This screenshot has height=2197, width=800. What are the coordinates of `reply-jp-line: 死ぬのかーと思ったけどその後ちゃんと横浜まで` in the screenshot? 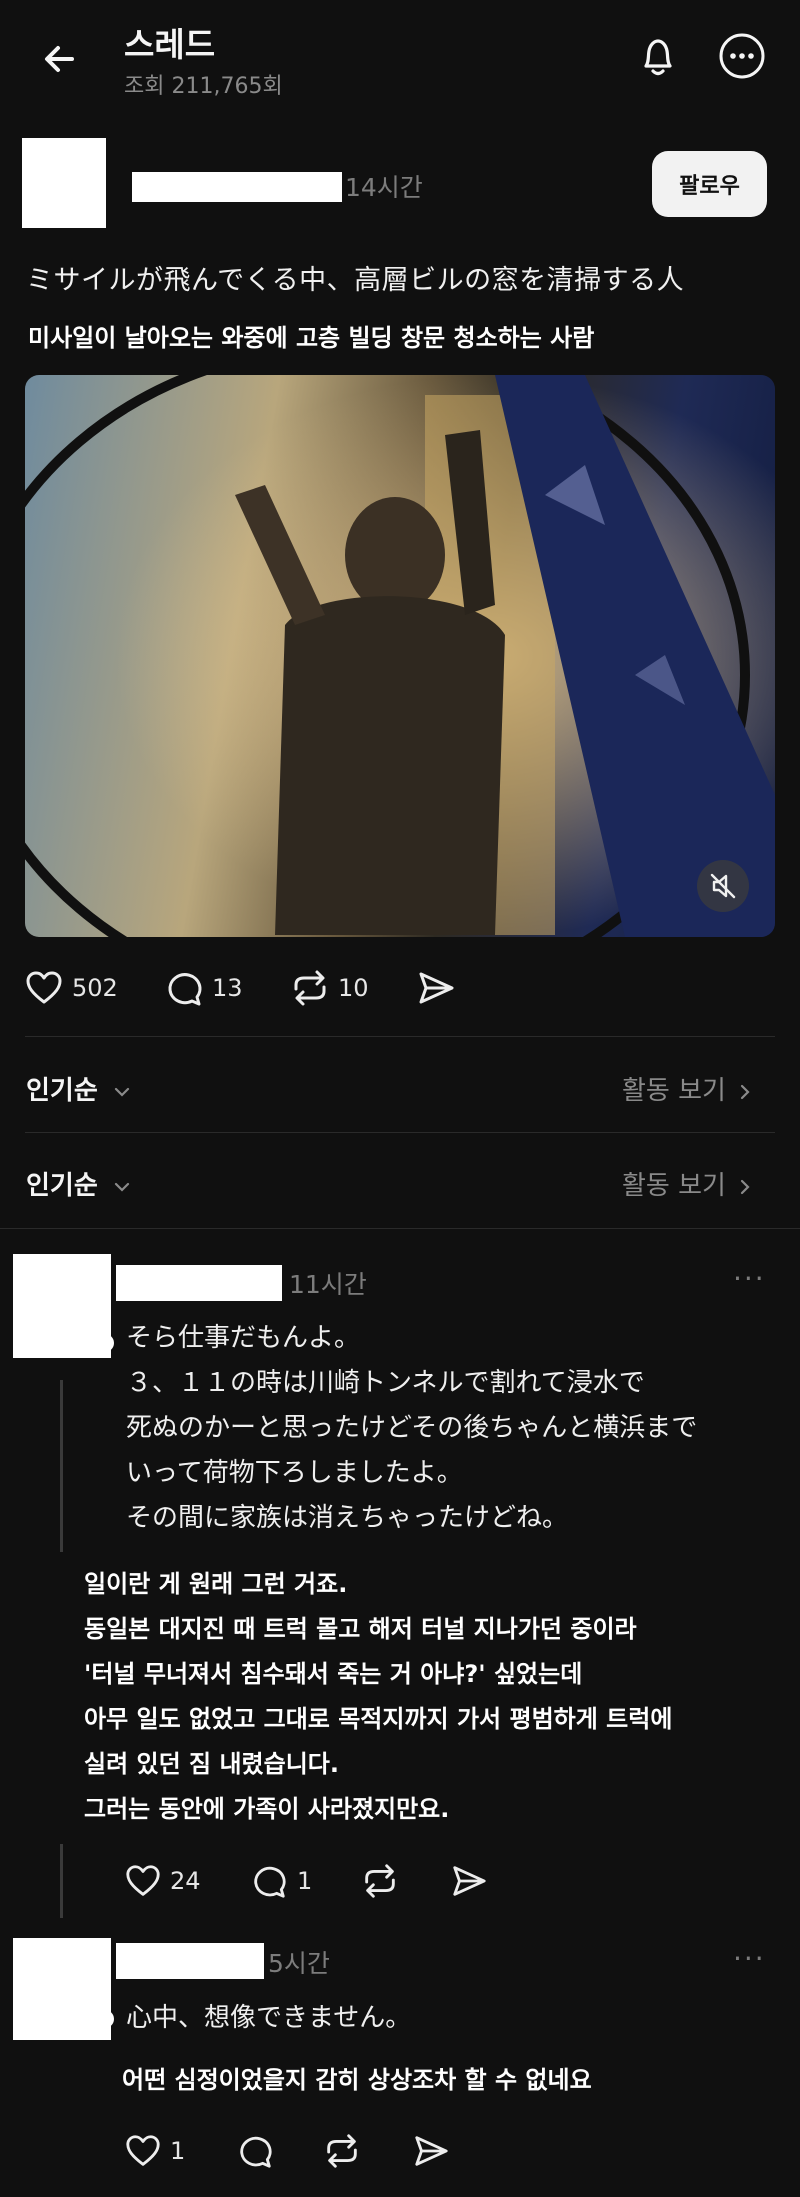 It's located at (412, 1428).